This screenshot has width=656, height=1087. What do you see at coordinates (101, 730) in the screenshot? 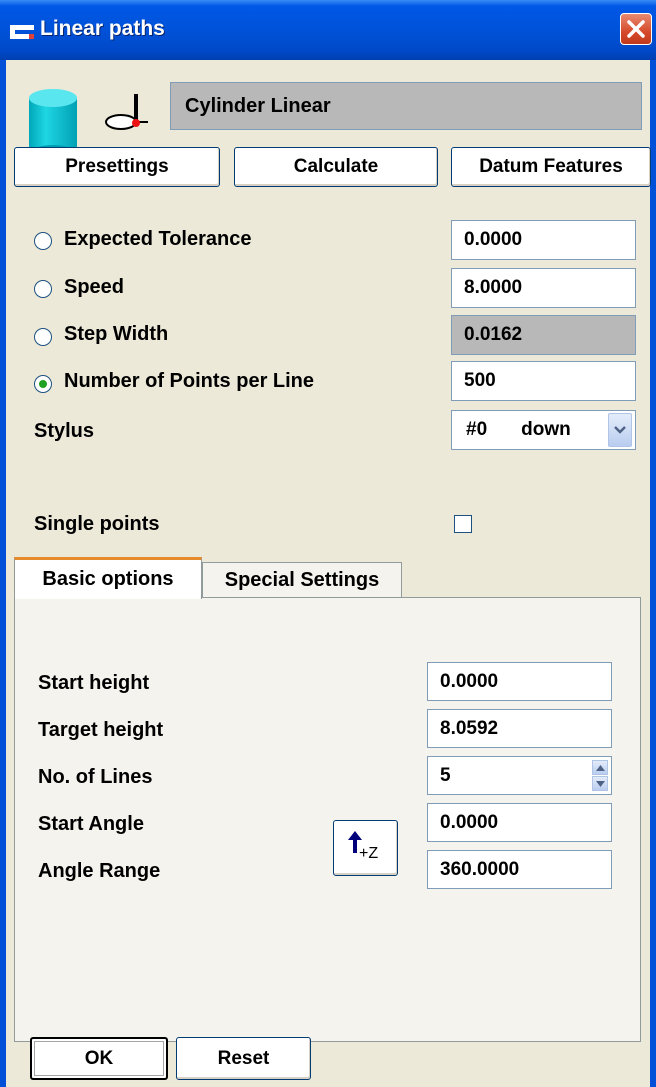
I see `target-height-label: Target height` at bounding box center [101, 730].